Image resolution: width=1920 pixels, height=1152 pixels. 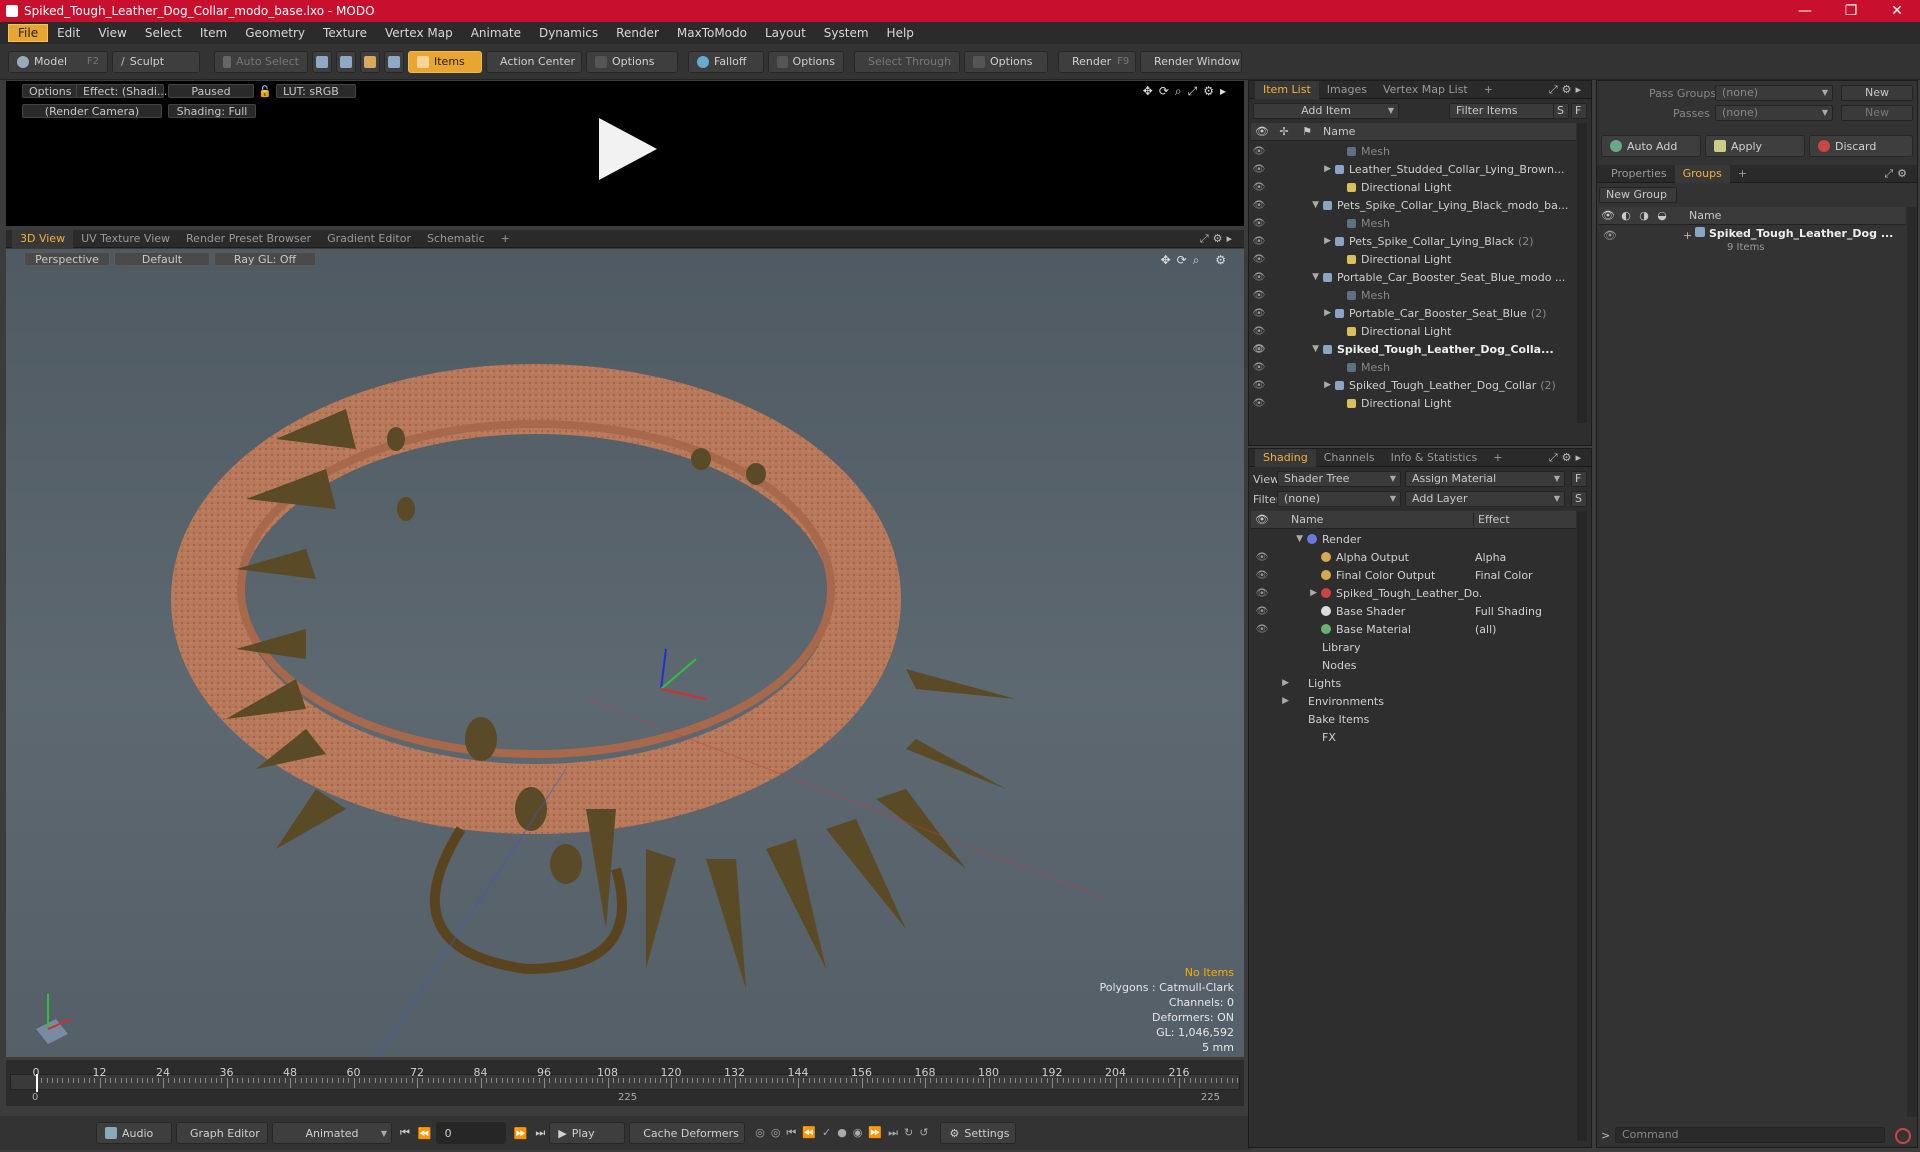 What do you see at coordinates (1702, 173) in the screenshot?
I see `tab-groups: Groups` at bounding box center [1702, 173].